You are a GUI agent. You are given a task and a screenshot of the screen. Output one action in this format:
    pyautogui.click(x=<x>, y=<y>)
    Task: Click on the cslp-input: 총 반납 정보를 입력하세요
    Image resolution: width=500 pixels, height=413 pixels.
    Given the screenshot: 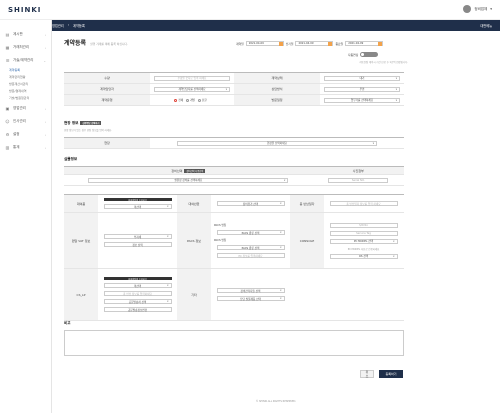 What is the action you would take?
    pyautogui.click(x=137, y=293)
    